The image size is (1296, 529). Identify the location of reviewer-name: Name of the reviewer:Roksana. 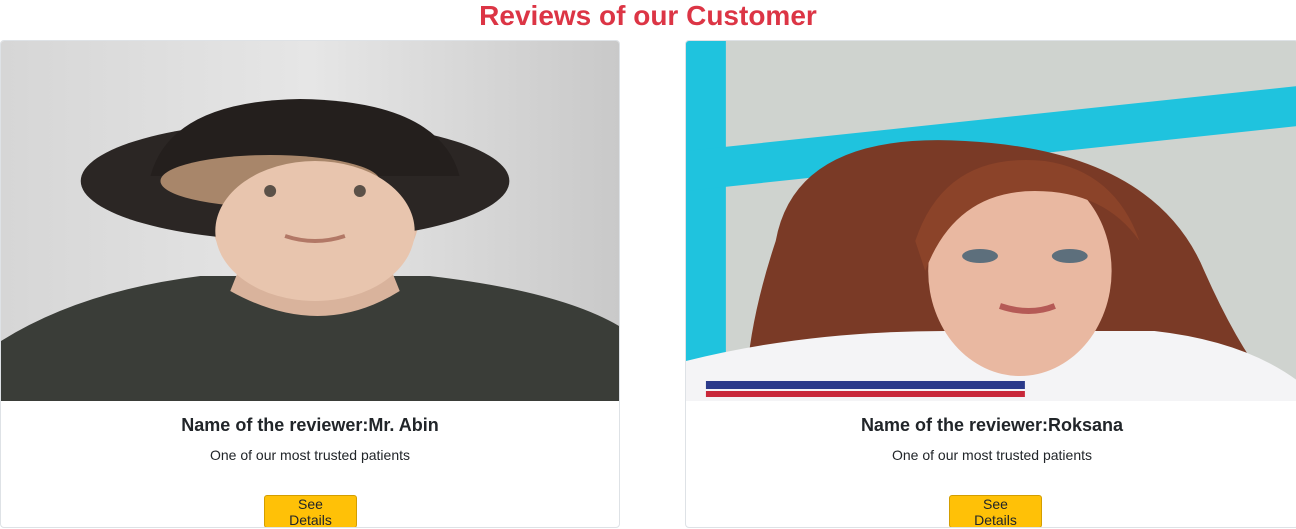
(992, 425).